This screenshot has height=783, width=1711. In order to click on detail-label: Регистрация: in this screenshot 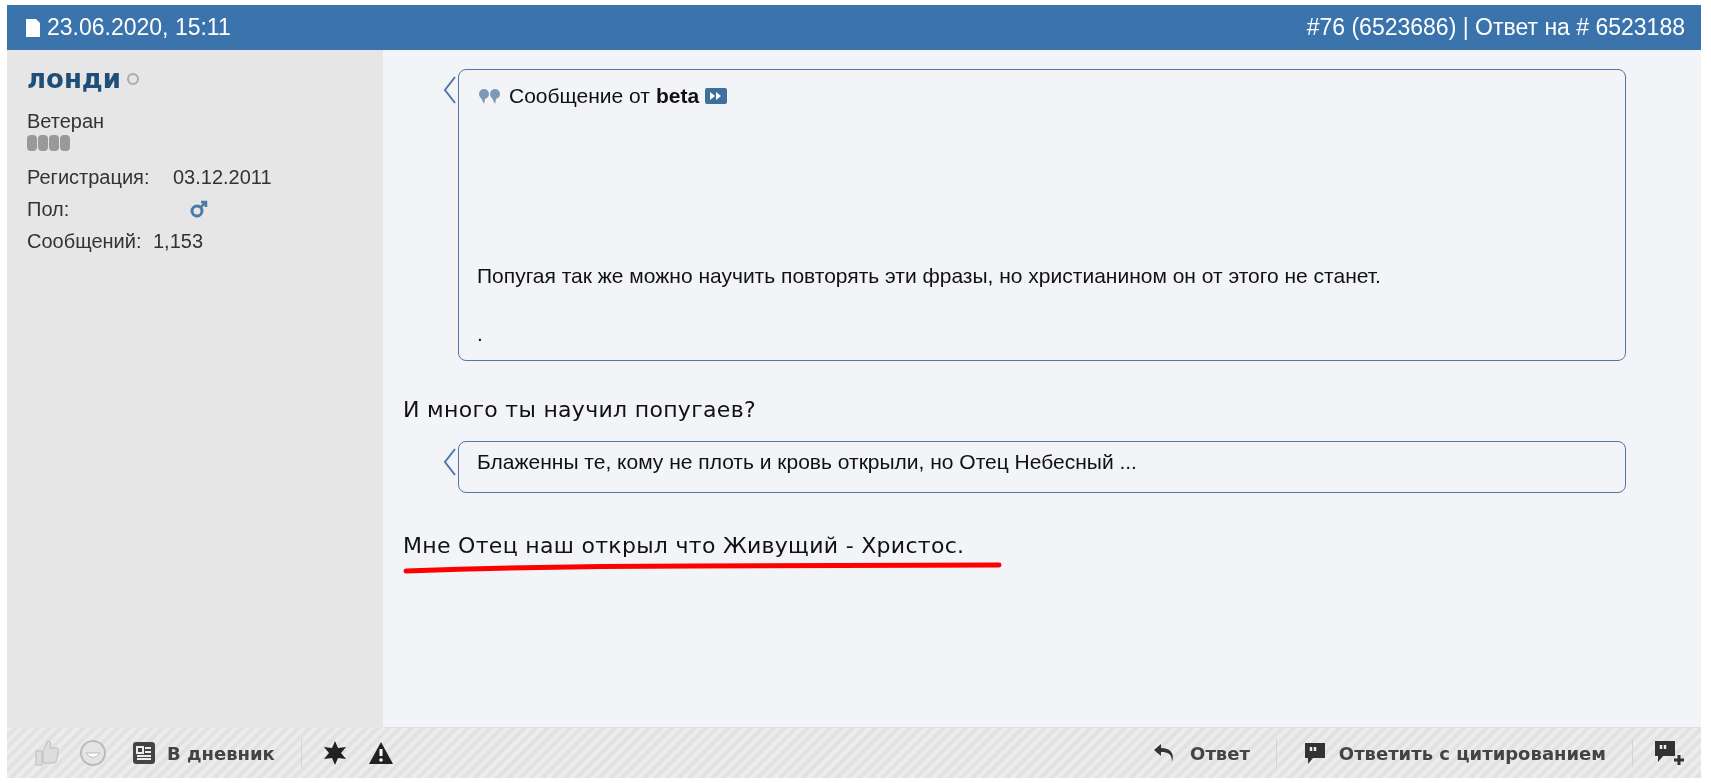, I will do `click(89, 177)`.